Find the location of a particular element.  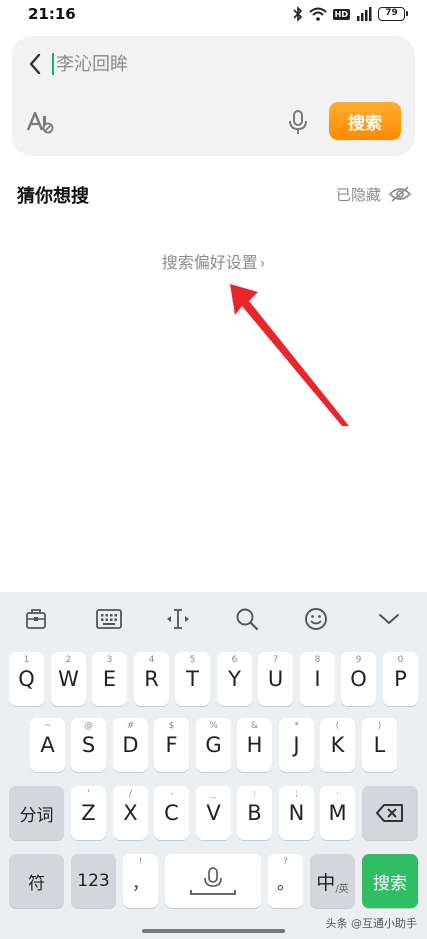

cursor-move-icon is located at coordinates (178, 619).